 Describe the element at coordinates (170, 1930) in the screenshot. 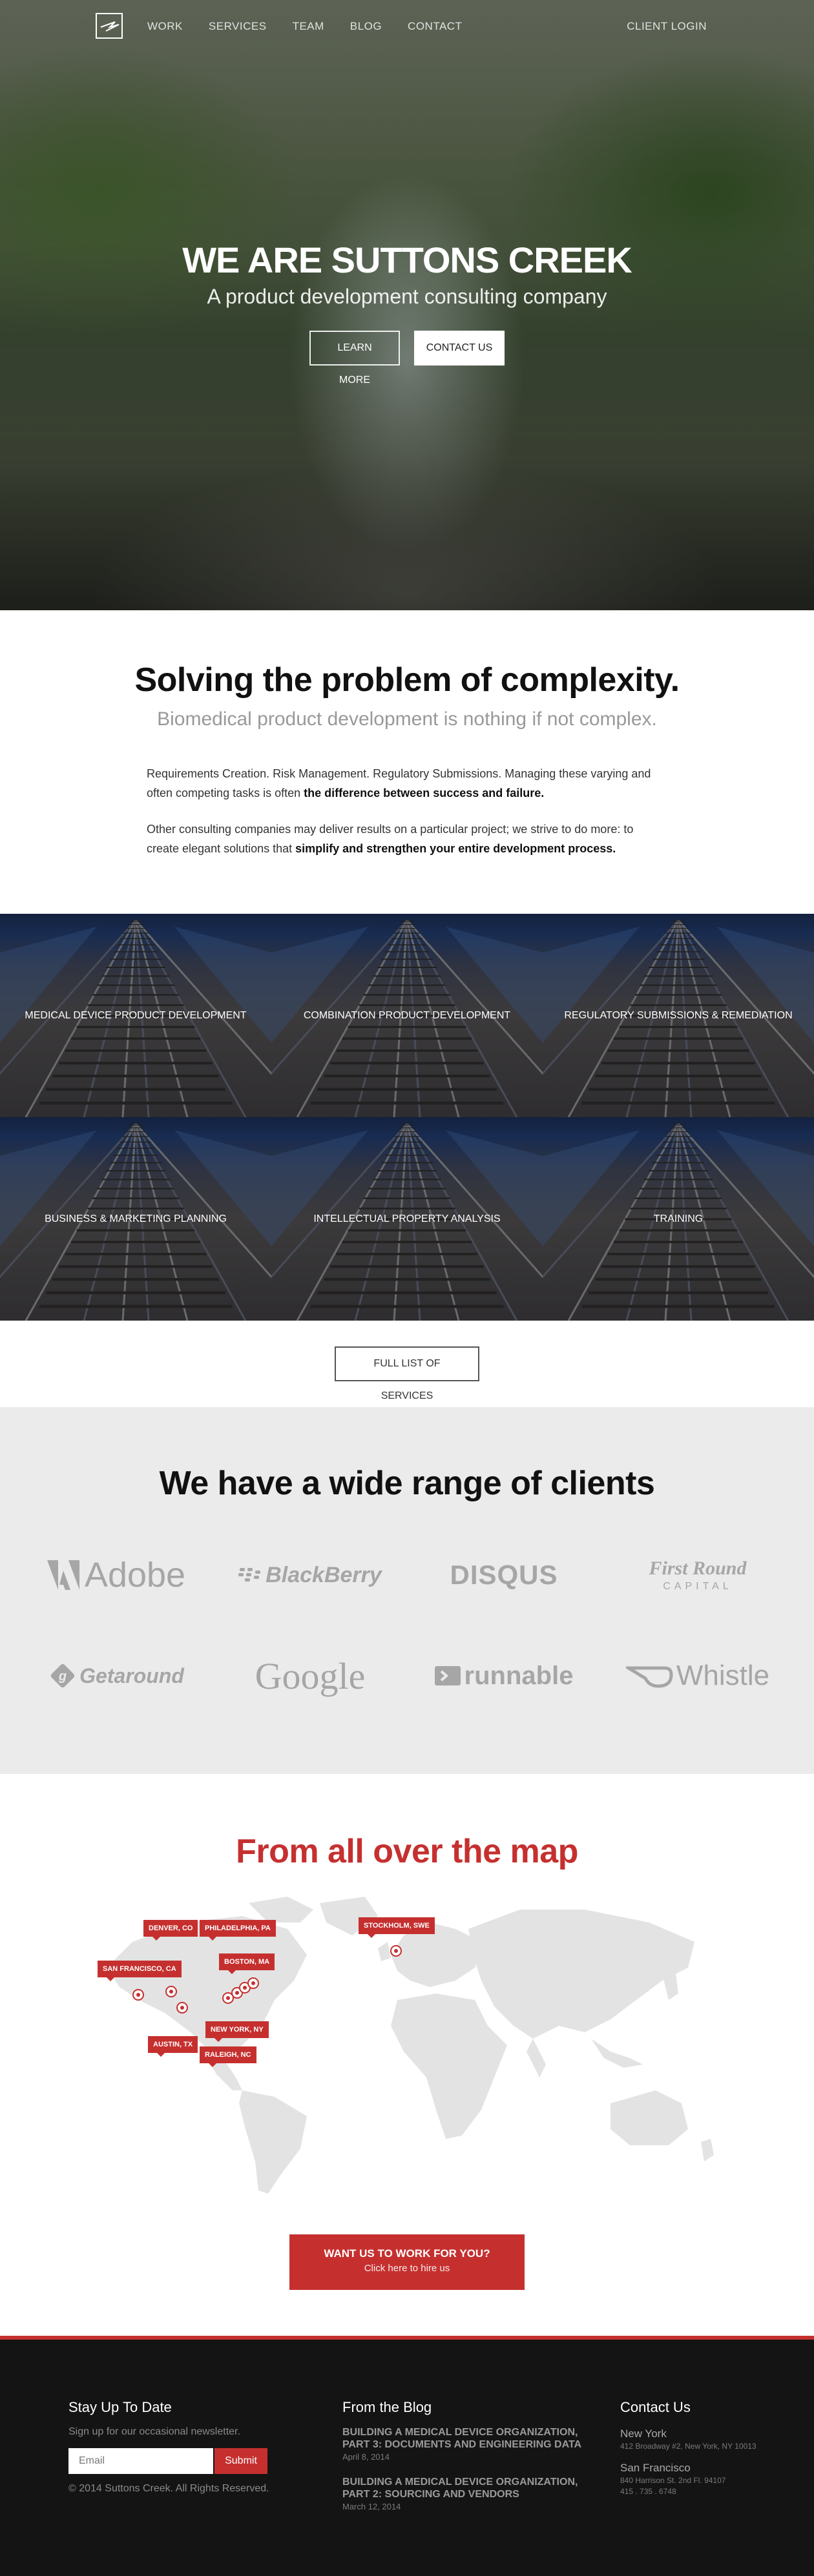

I see `pin-label-denver: DENVER, CO` at that location.